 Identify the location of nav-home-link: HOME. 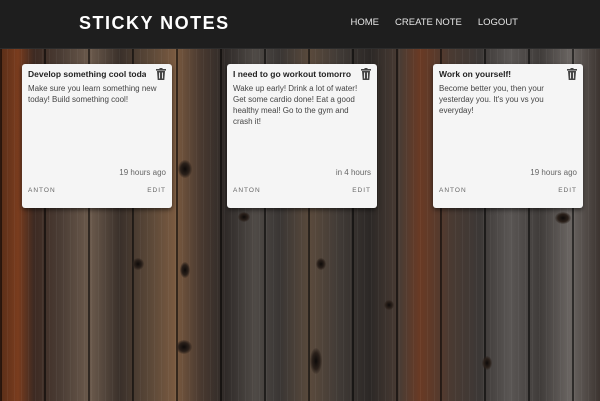
(365, 22).